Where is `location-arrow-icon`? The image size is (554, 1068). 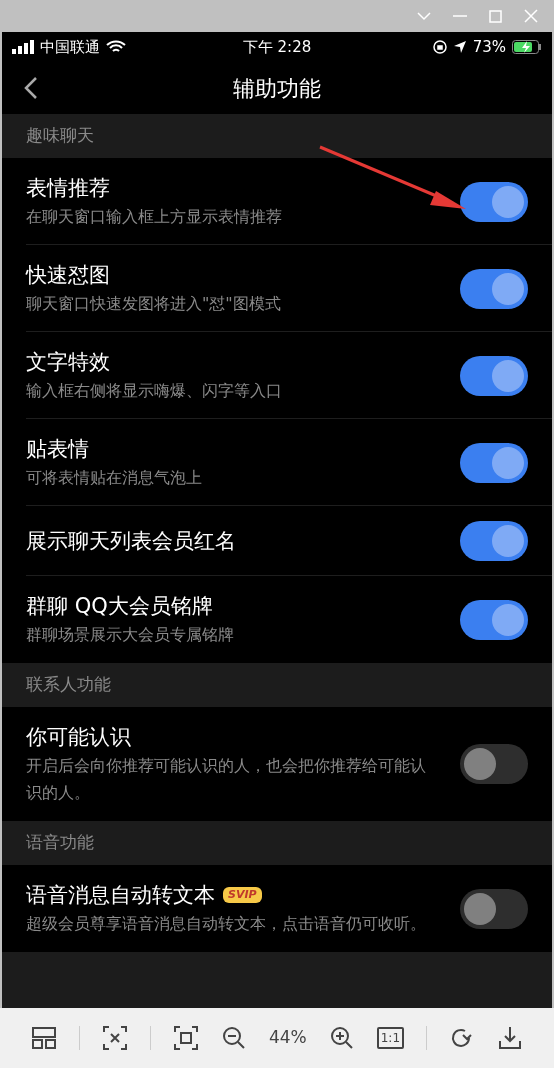
location-arrow-icon is located at coordinates (459, 47).